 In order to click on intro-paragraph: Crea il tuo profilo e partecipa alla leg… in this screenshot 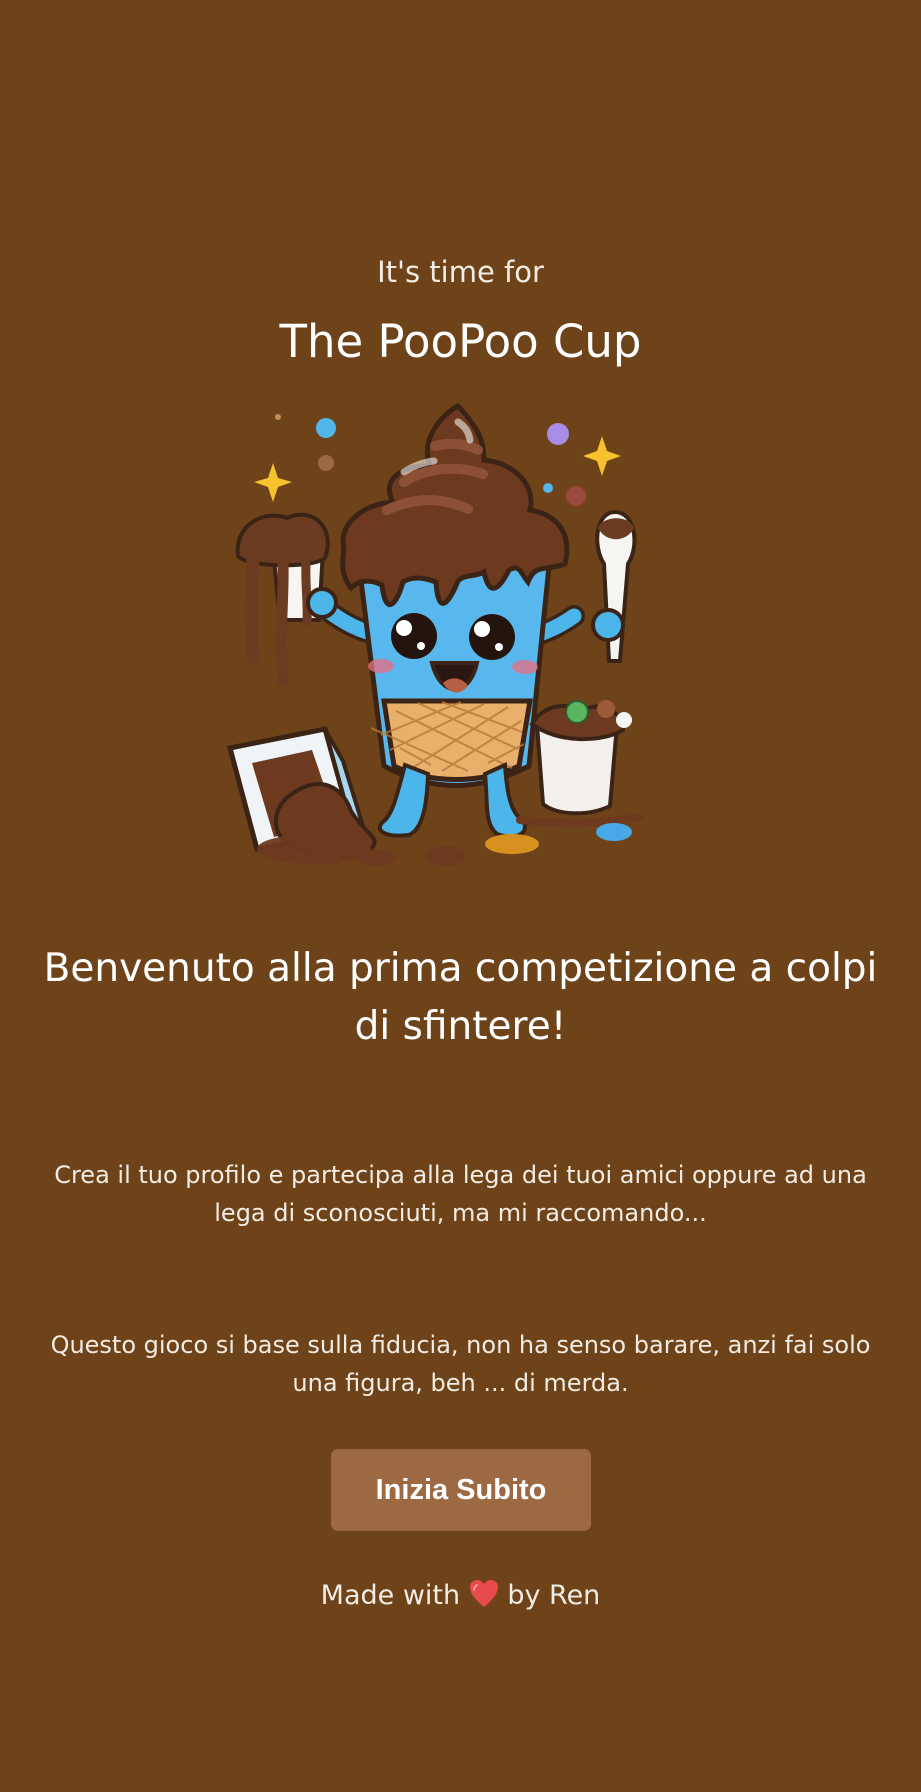, I will do `click(460, 1194)`.